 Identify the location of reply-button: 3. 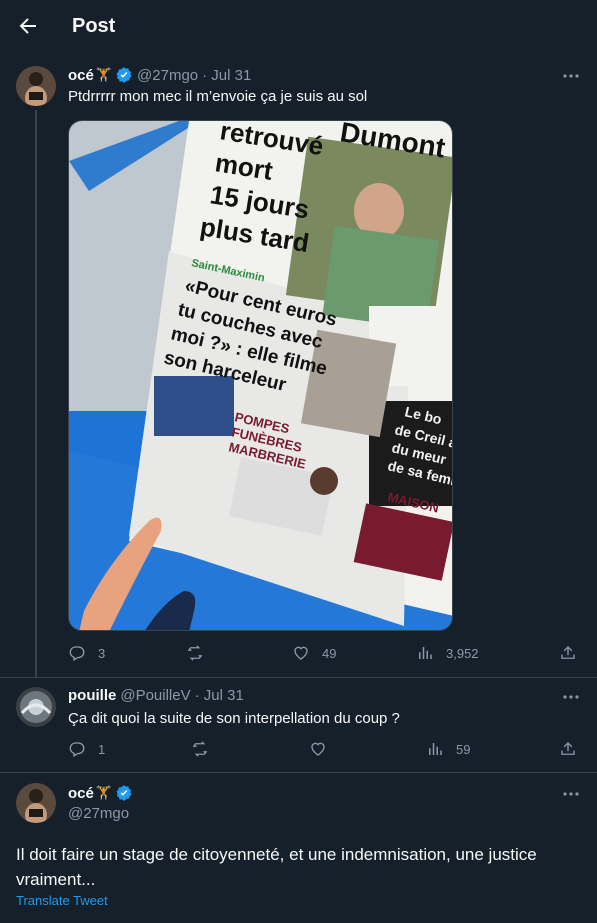
(86, 653).